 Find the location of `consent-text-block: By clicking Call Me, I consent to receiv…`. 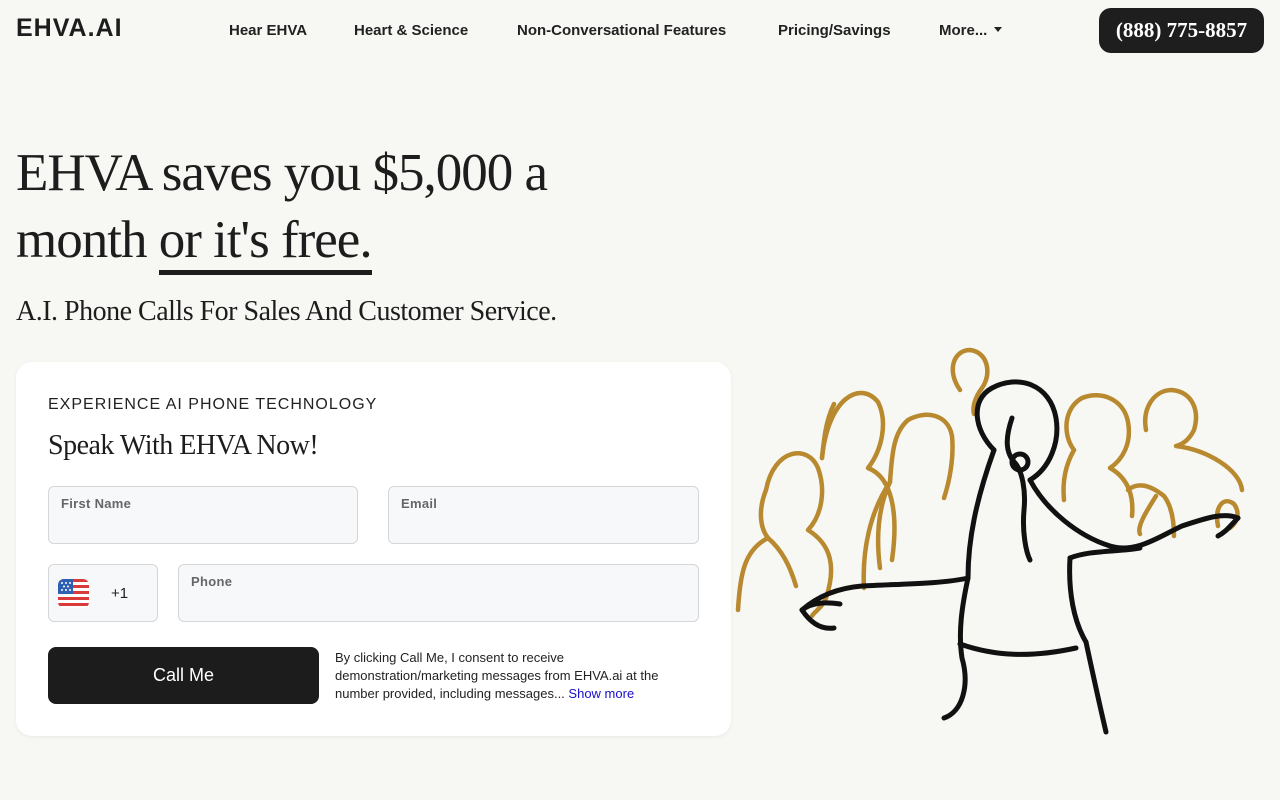

consent-text-block: By clicking Call Me, I consent to receiv… is located at coordinates (515, 676).